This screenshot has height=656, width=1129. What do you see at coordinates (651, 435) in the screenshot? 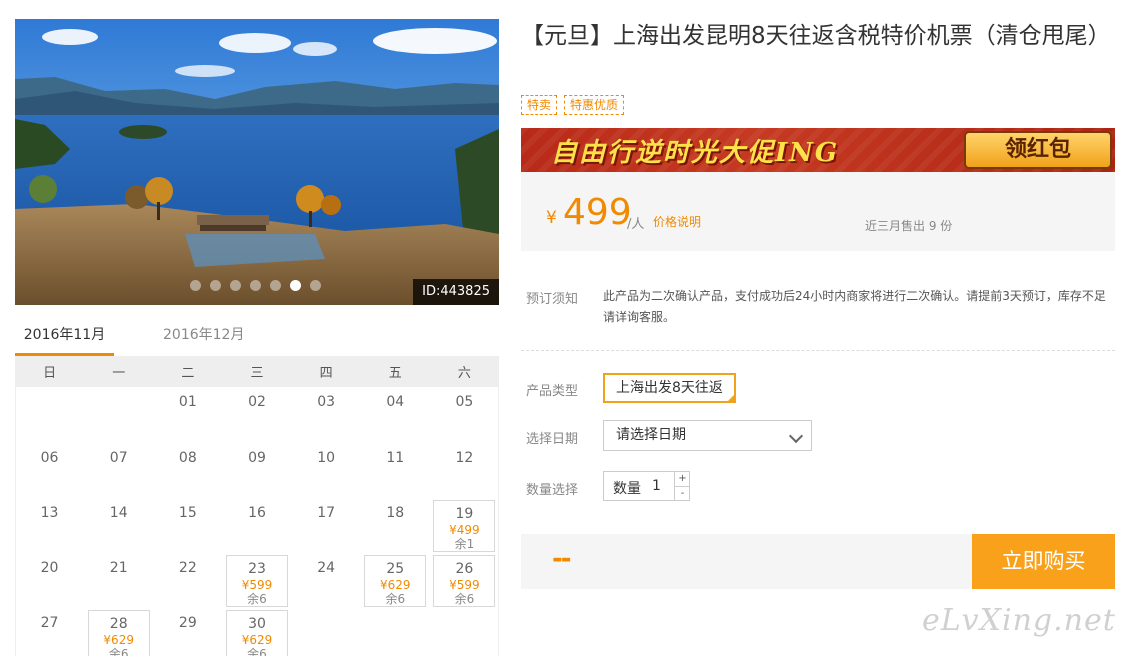
I see `date-select-placeholder: 请选择日期` at bounding box center [651, 435].